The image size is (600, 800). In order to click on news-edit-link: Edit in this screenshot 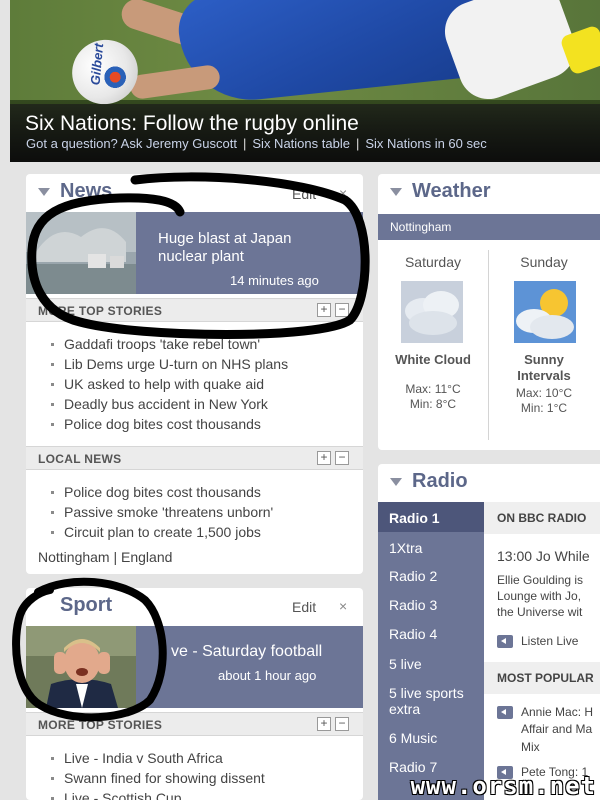, I will do `click(304, 194)`.